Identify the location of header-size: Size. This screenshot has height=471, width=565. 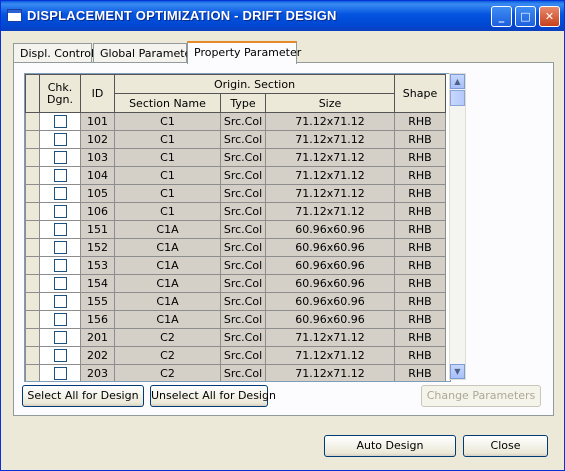
(330, 103).